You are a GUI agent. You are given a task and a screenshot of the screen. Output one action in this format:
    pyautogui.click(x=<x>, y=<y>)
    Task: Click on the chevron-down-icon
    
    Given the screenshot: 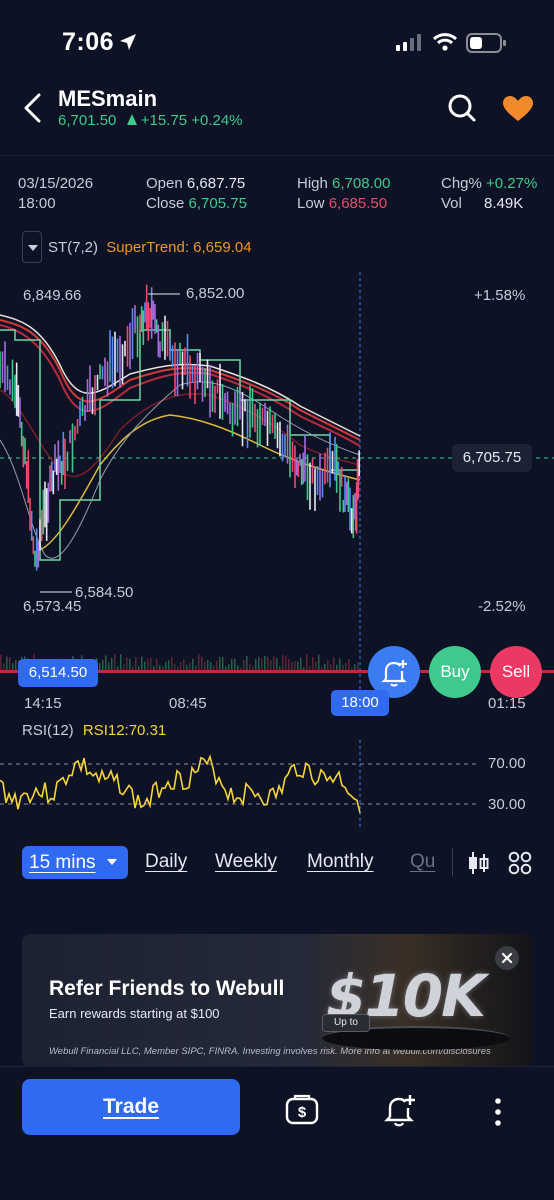 What is the action you would take?
    pyautogui.click(x=111, y=862)
    